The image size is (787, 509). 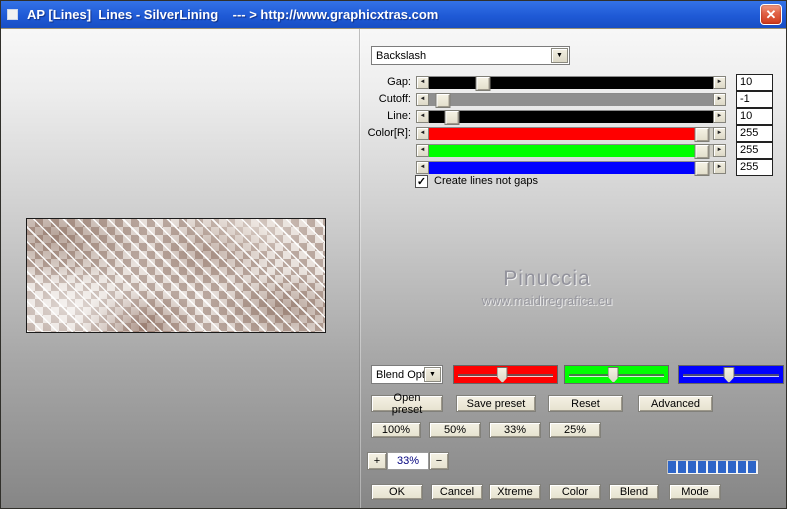 What do you see at coordinates (397, 492) in the screenshot?
I see `ok-button: OK` at bounding box center [397, 492].